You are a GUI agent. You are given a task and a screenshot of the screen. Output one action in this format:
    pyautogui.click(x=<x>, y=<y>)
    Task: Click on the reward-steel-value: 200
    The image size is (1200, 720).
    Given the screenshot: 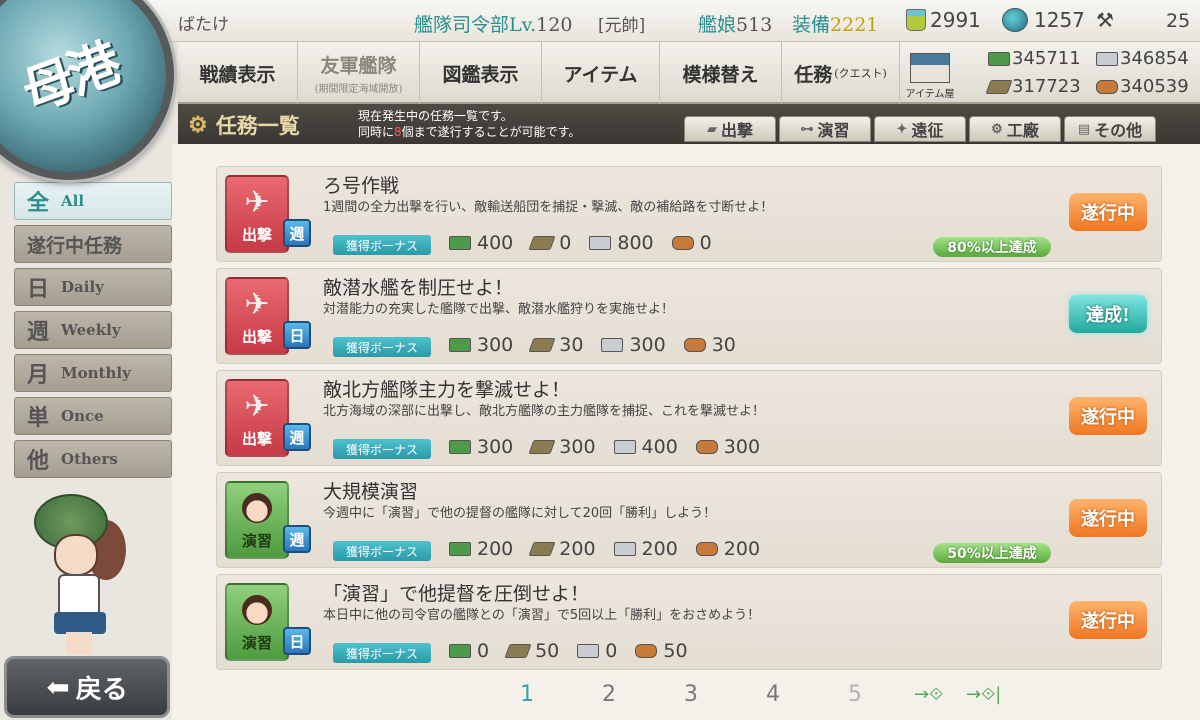 What is the action you would take?
    pyautogui.click(x=659, y=549)
    